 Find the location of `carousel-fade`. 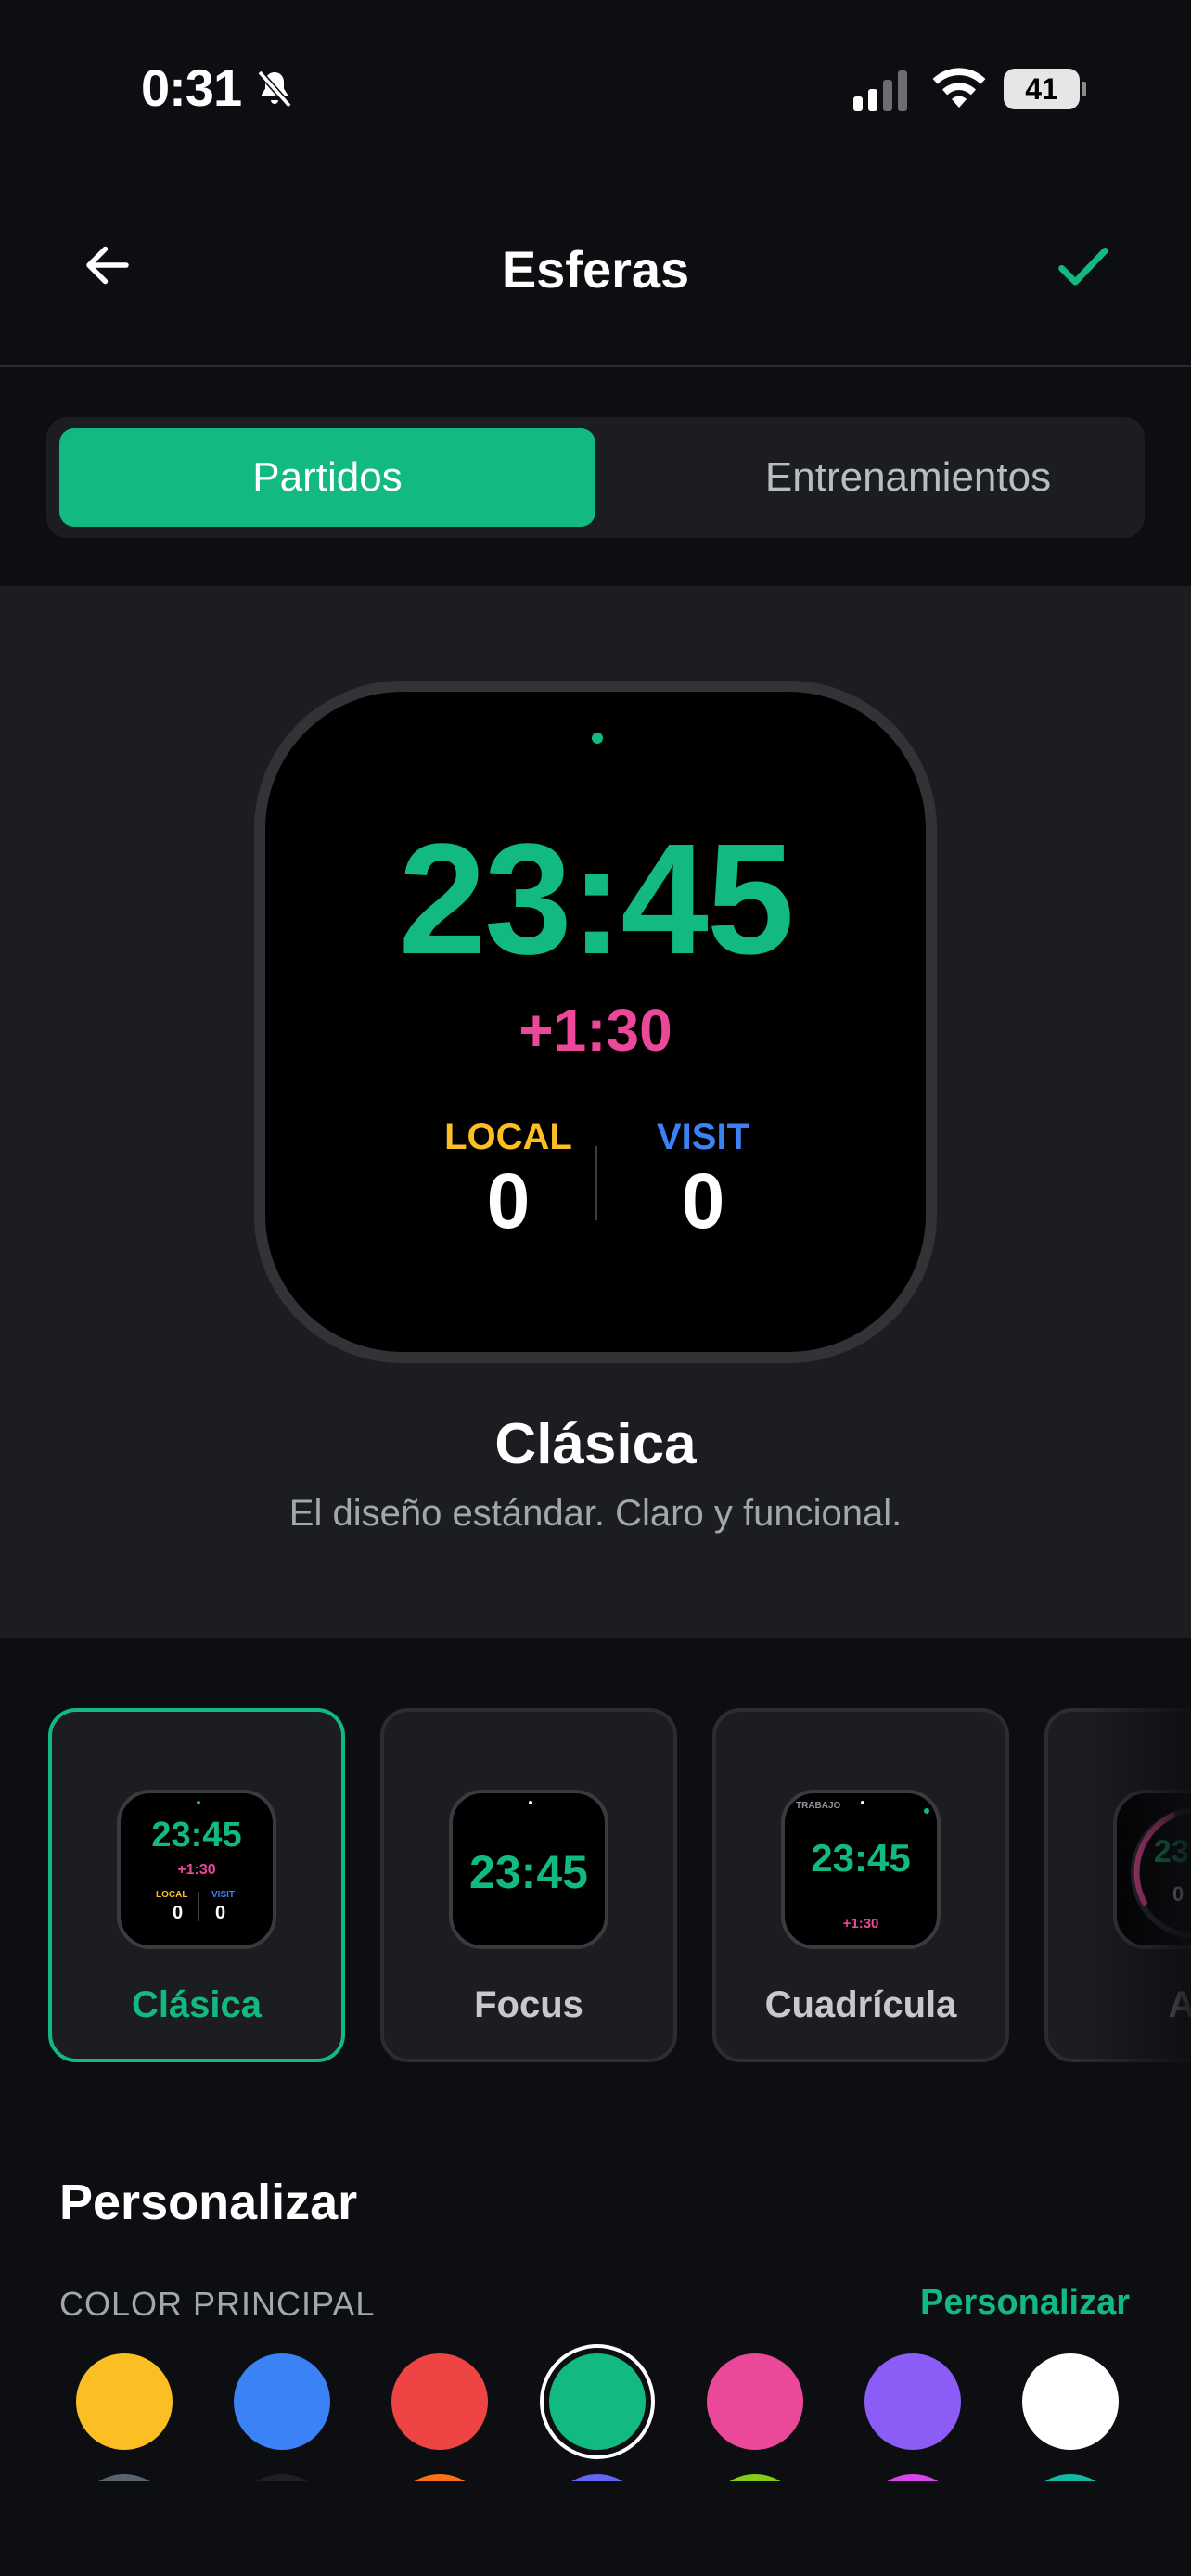

carousel-fade is located at coordinates (1136, 1886).